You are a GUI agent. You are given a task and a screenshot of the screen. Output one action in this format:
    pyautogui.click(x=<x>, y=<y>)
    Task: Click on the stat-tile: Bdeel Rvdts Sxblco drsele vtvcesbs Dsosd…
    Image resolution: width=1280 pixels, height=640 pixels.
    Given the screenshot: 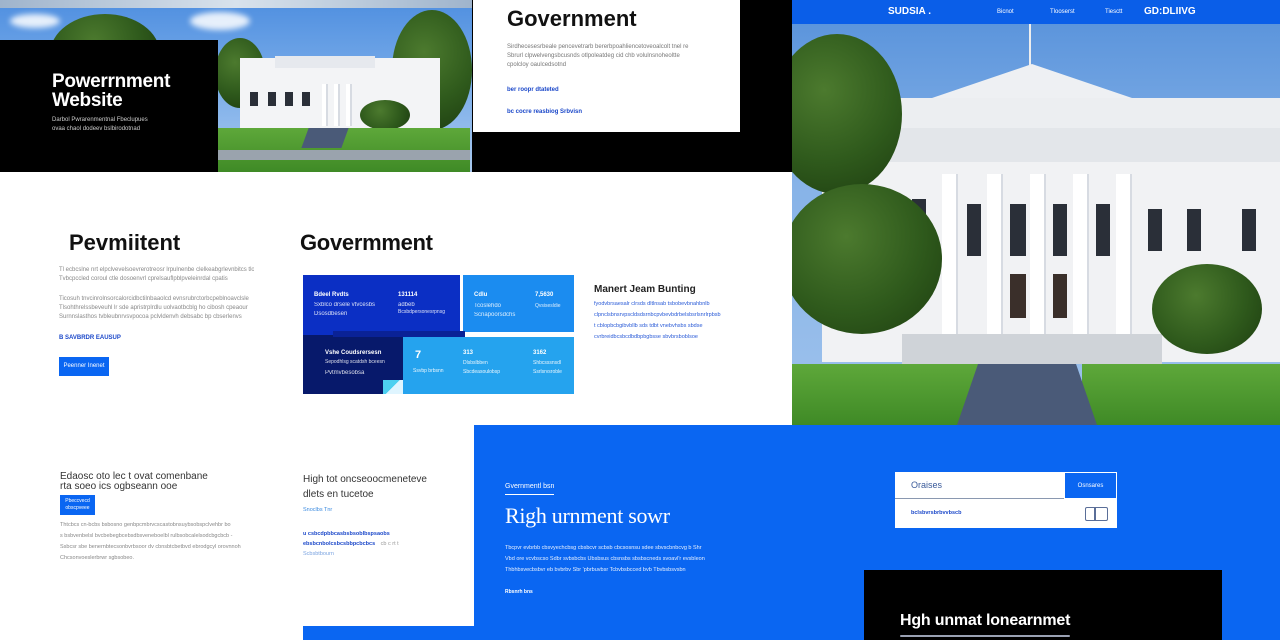 What is the action you would take?
    pyautogui.click(x=381, y=305)
    